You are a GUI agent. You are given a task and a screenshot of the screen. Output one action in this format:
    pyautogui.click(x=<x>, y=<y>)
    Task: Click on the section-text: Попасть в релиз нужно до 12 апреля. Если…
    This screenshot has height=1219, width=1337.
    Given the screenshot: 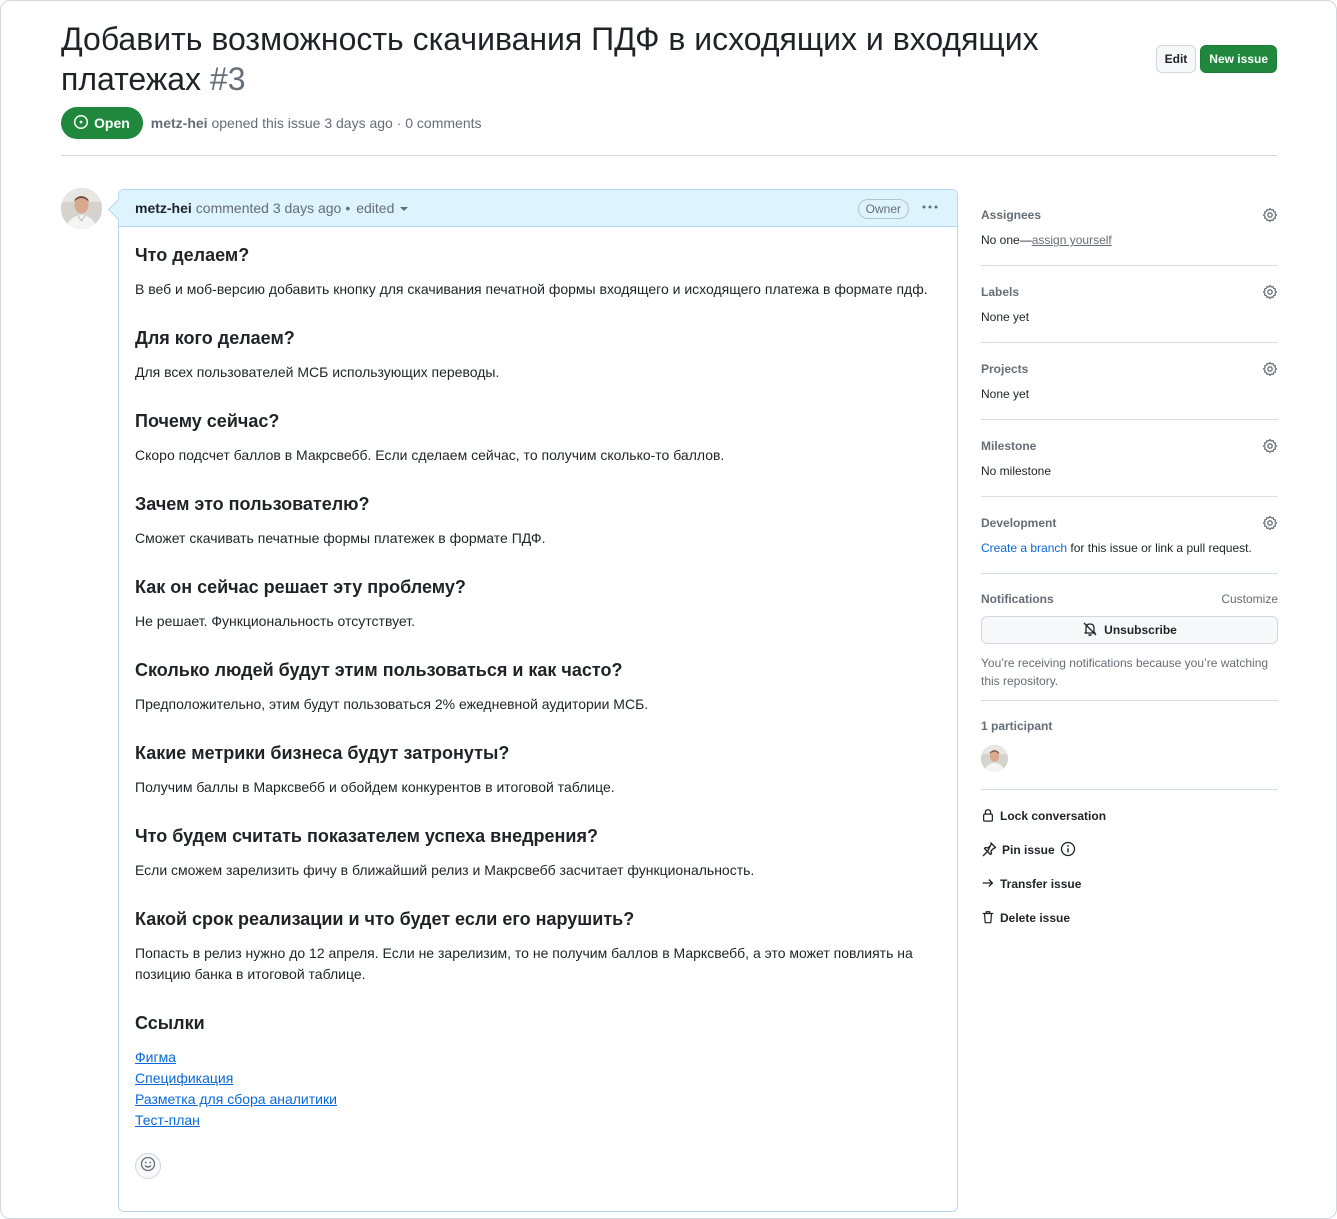 What is the action you would take?
    pyautogui.click(x=524, y=963)
    